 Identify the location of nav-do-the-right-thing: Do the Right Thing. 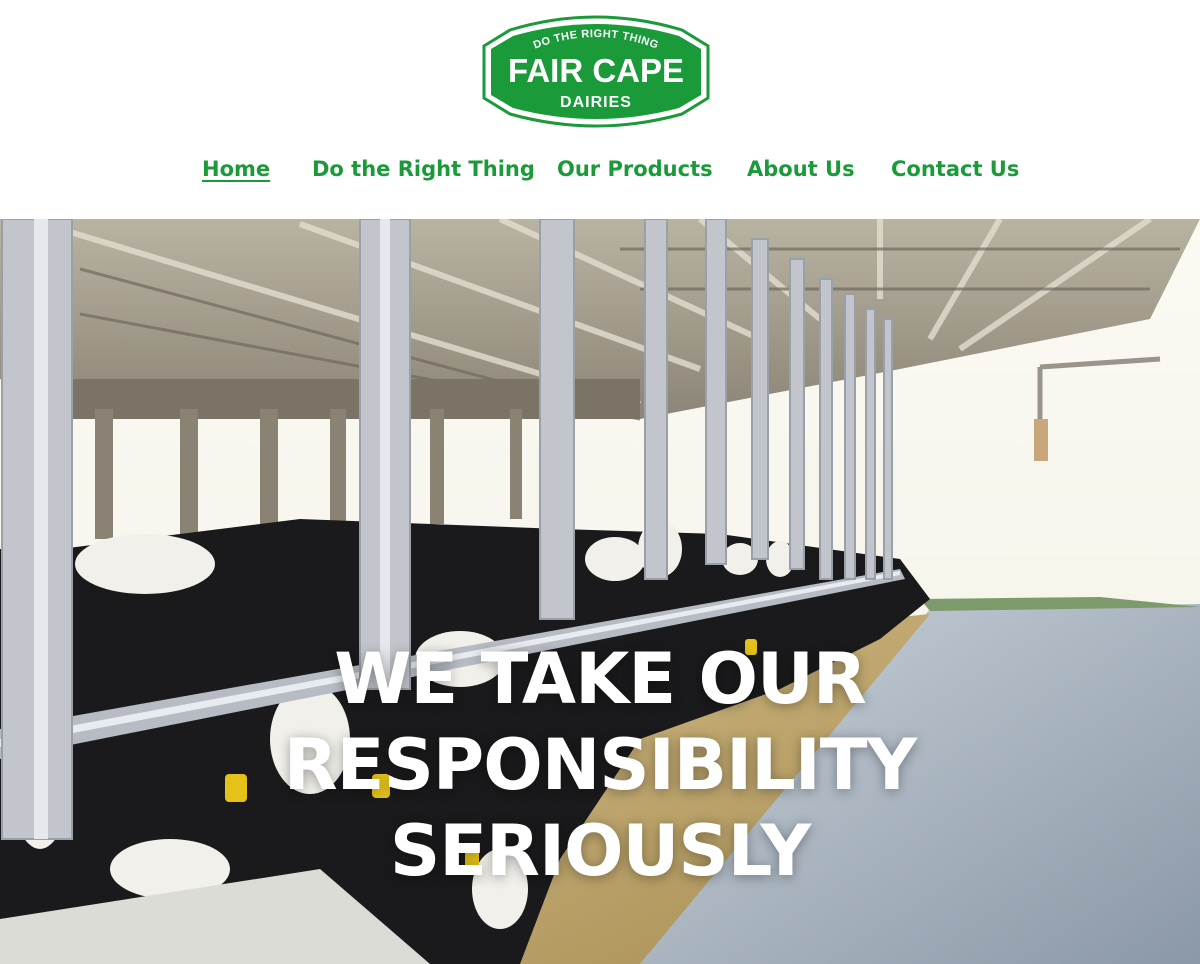
(423, 169).